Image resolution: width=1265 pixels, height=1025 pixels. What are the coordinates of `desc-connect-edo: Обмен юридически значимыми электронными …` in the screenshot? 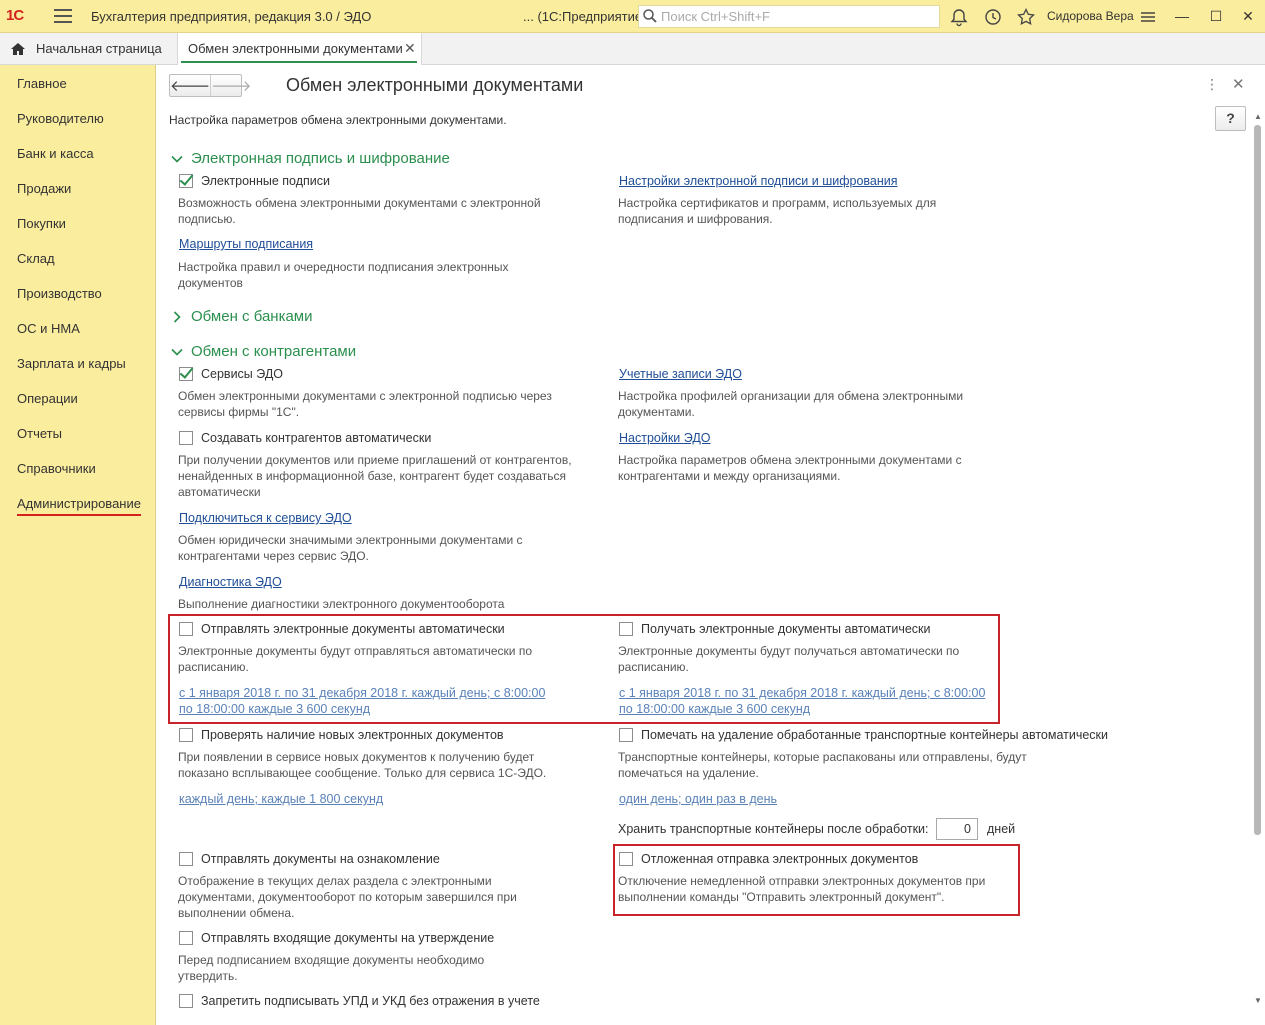 It's located at (350, 548).